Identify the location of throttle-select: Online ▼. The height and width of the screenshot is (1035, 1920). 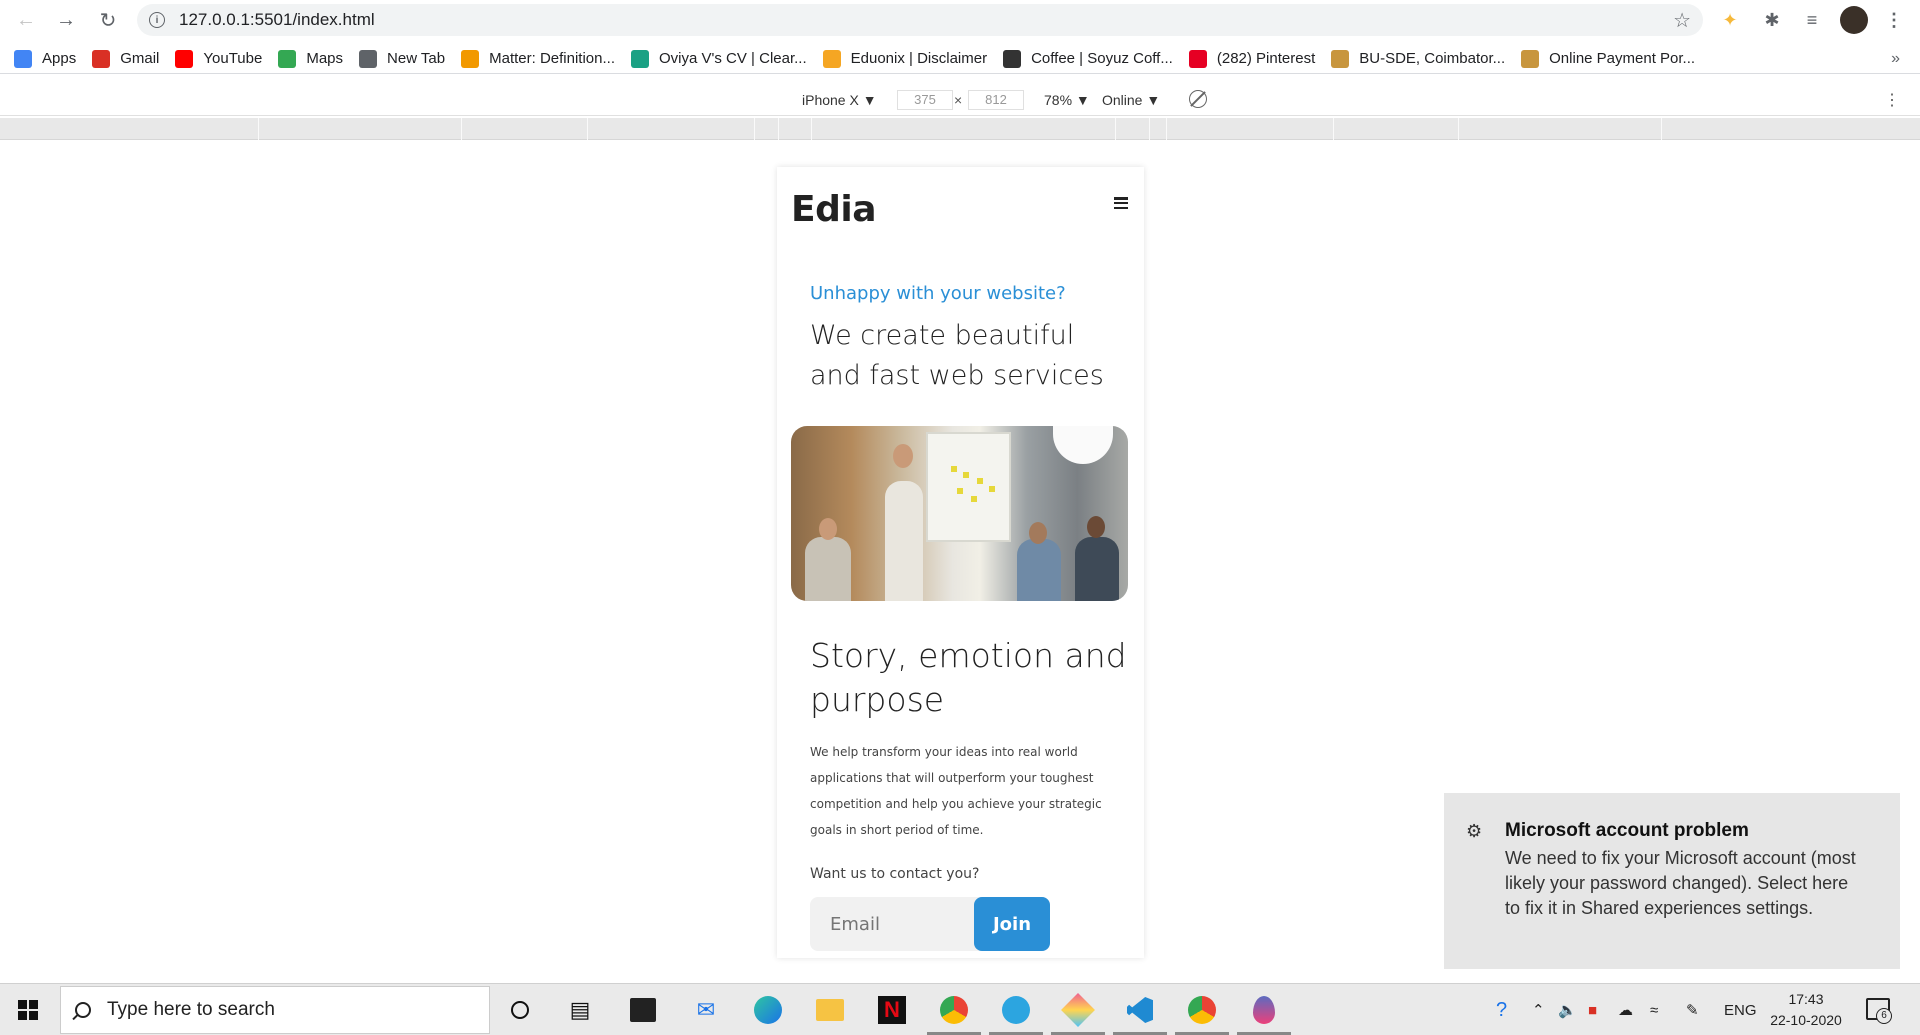
(1131, 100).